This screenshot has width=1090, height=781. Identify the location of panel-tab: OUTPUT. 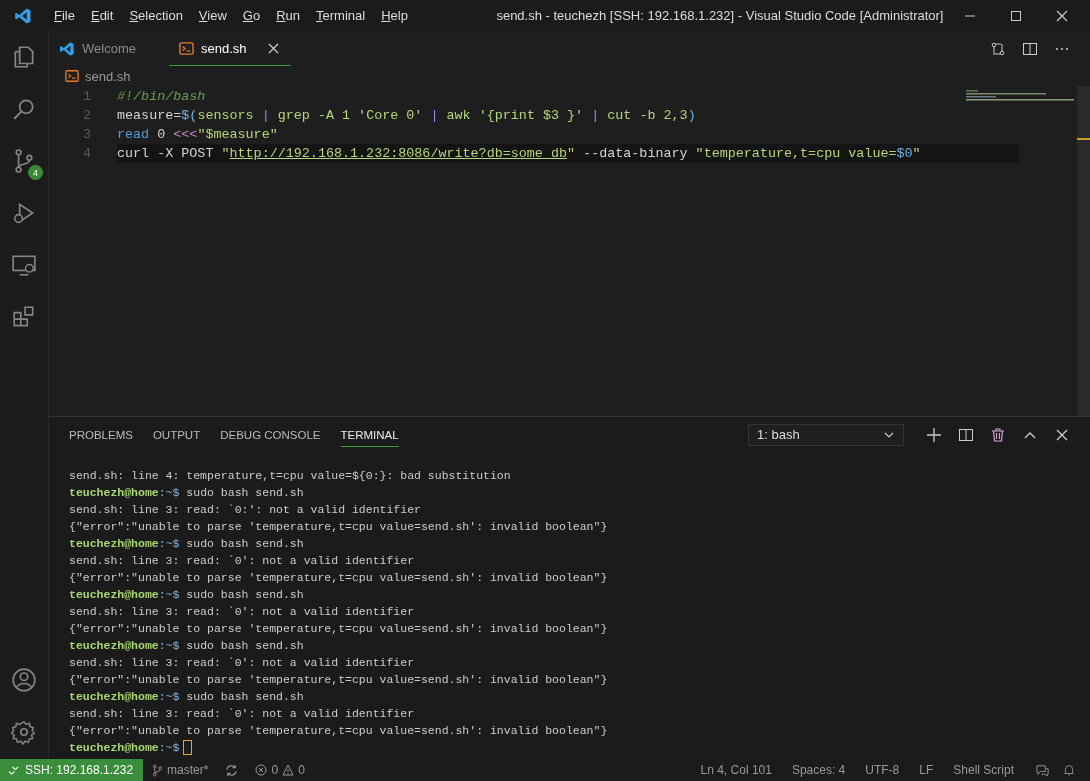
(176, 434).